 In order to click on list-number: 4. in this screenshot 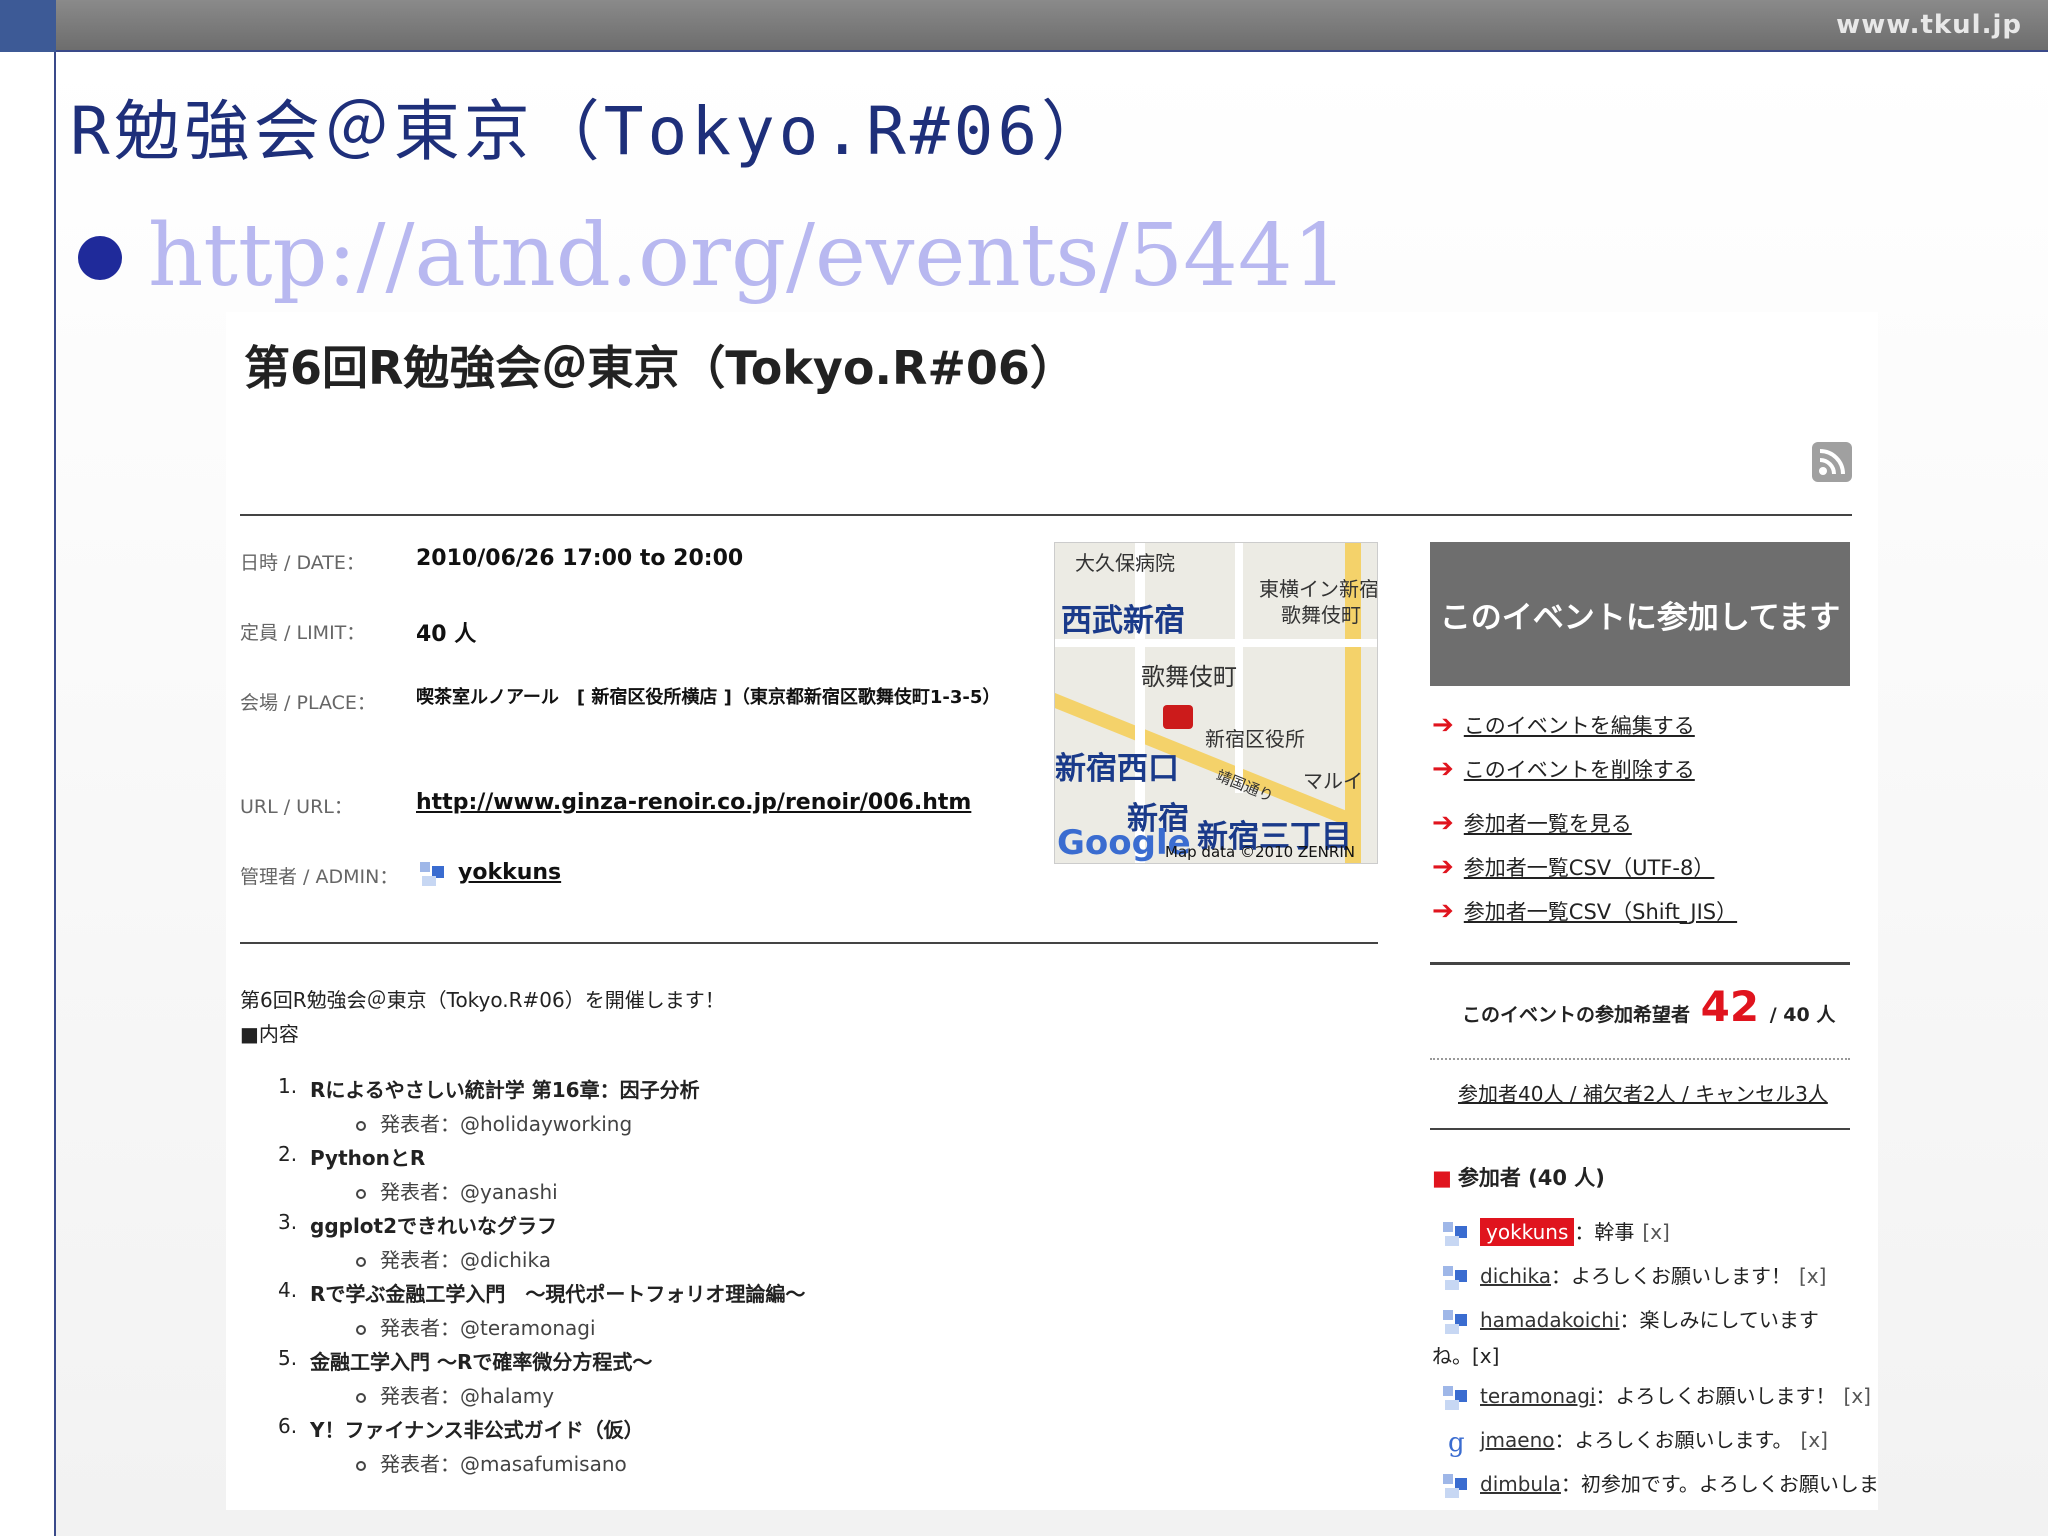, I will do `click(288, 1290)`.